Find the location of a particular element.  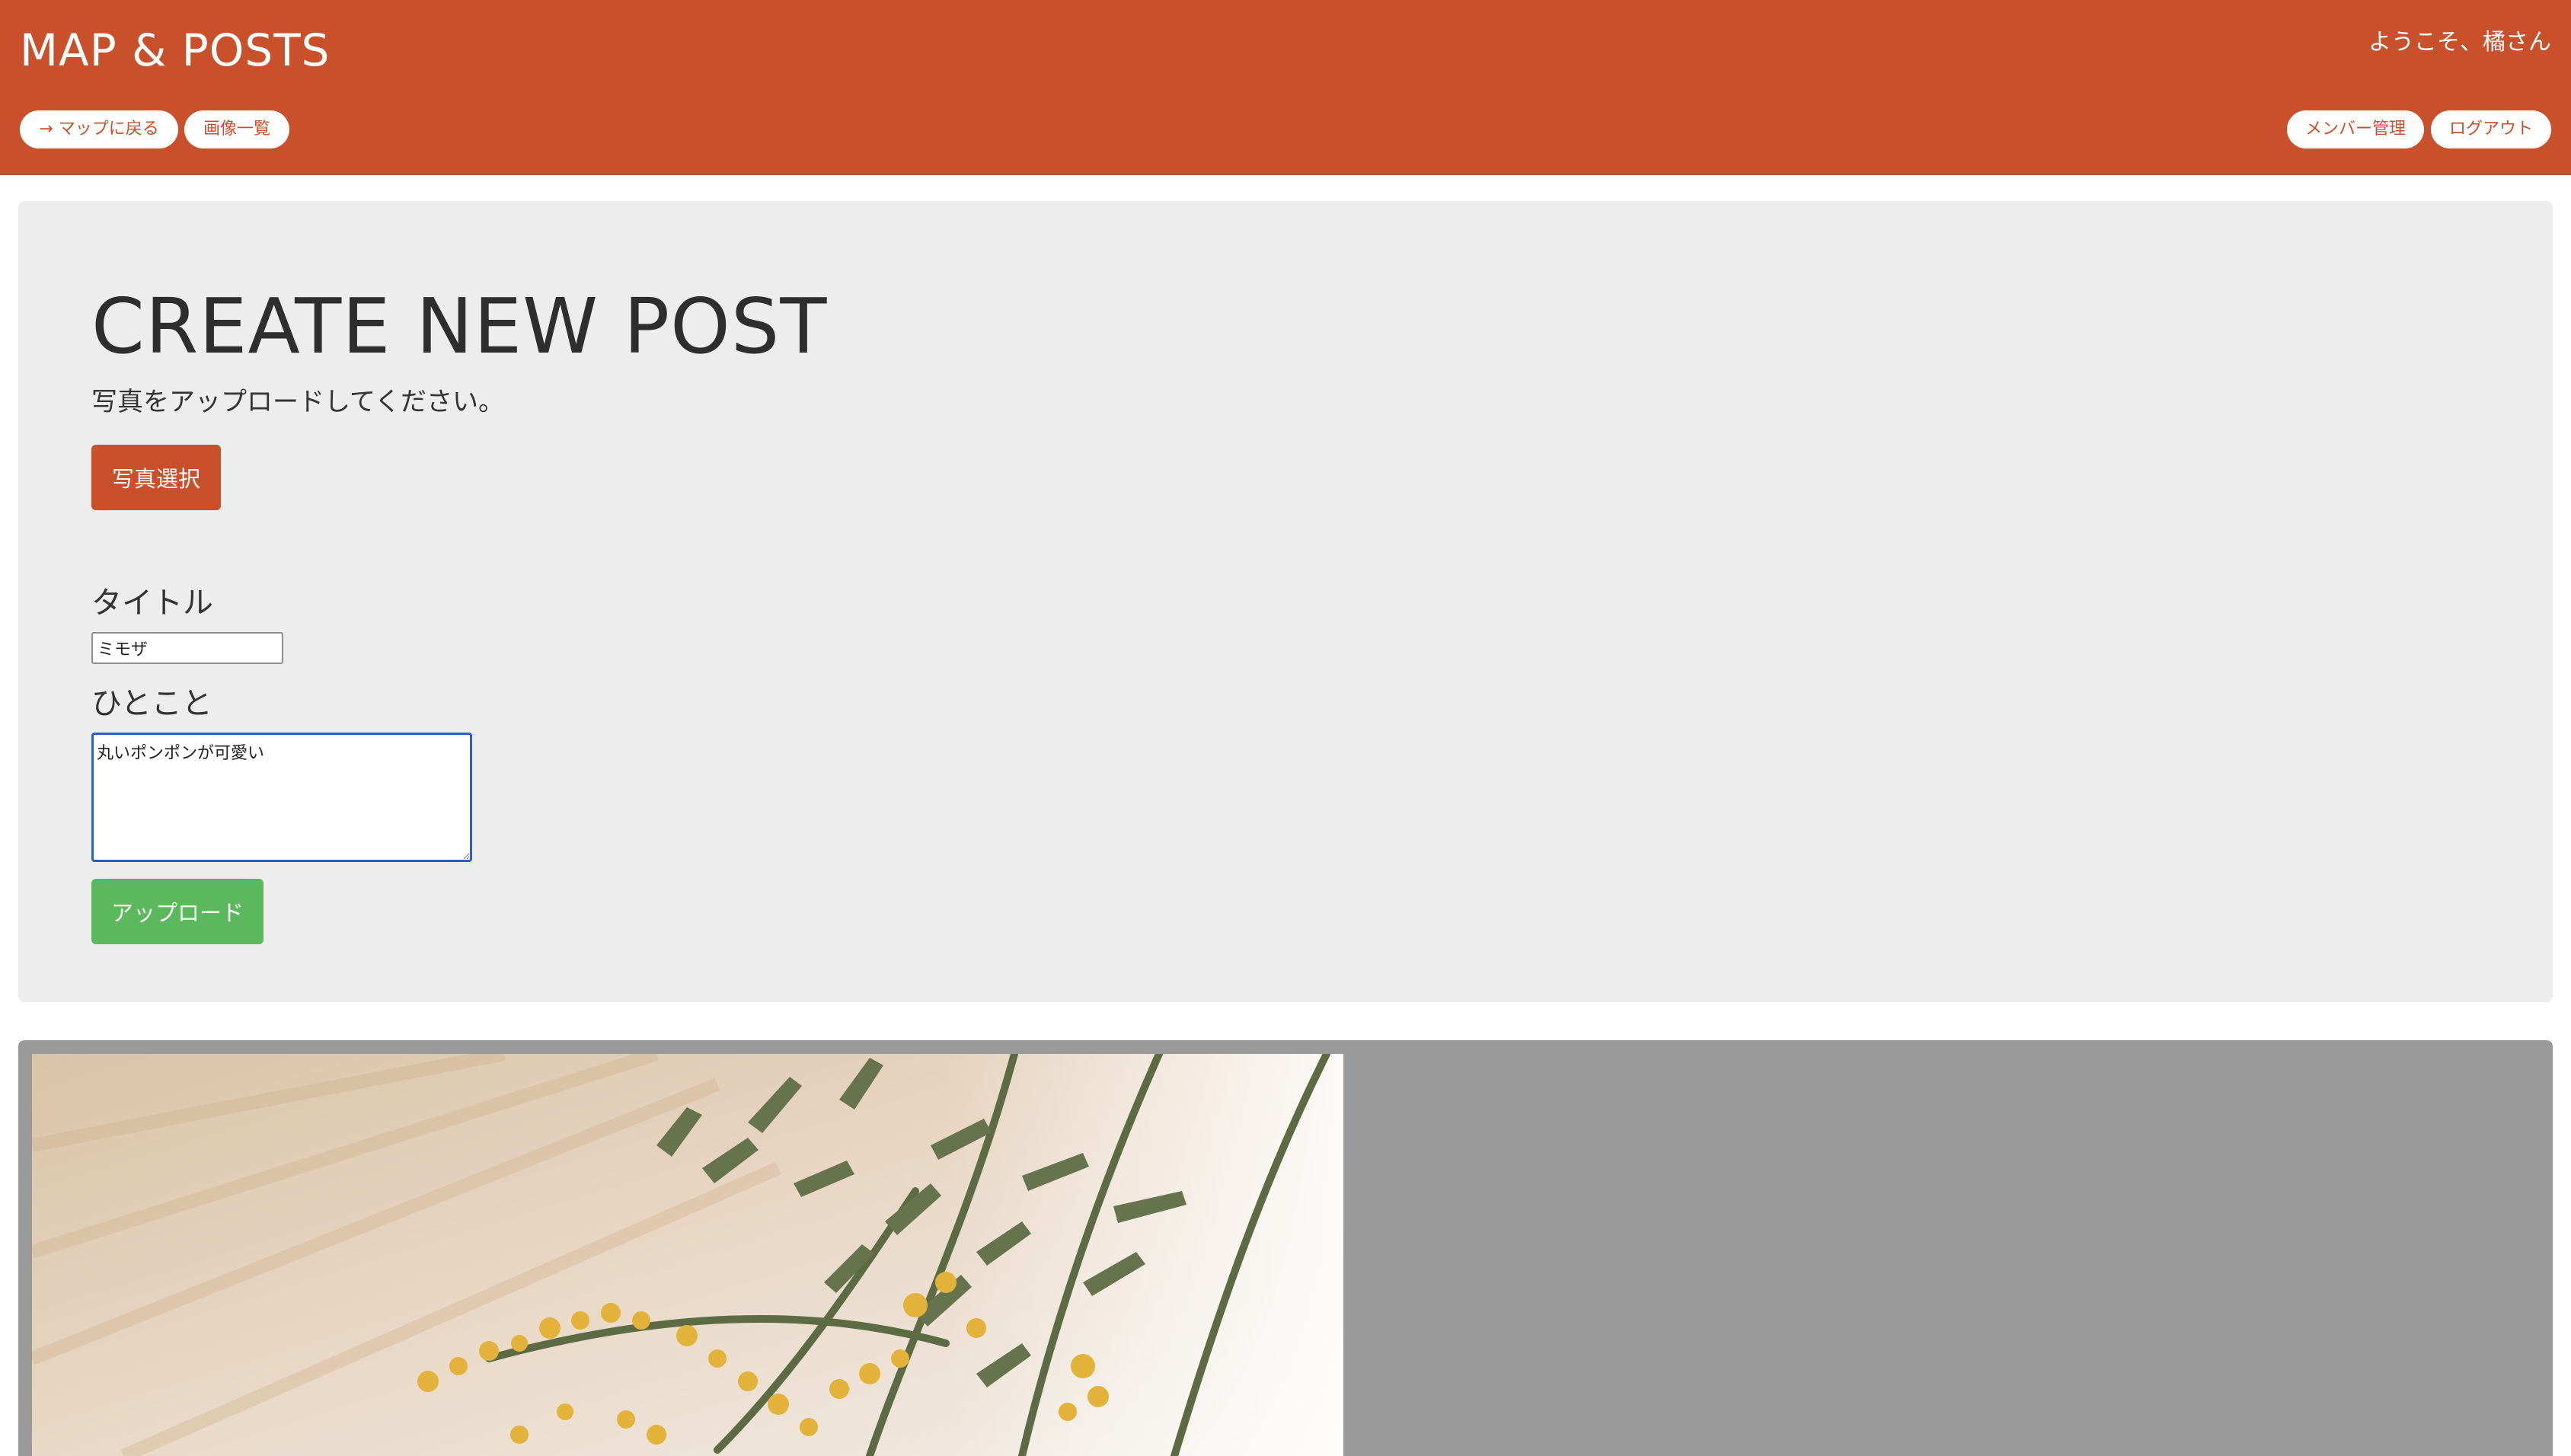

member-management-button: メンバー管理 is located at coordinates (2355, 129).